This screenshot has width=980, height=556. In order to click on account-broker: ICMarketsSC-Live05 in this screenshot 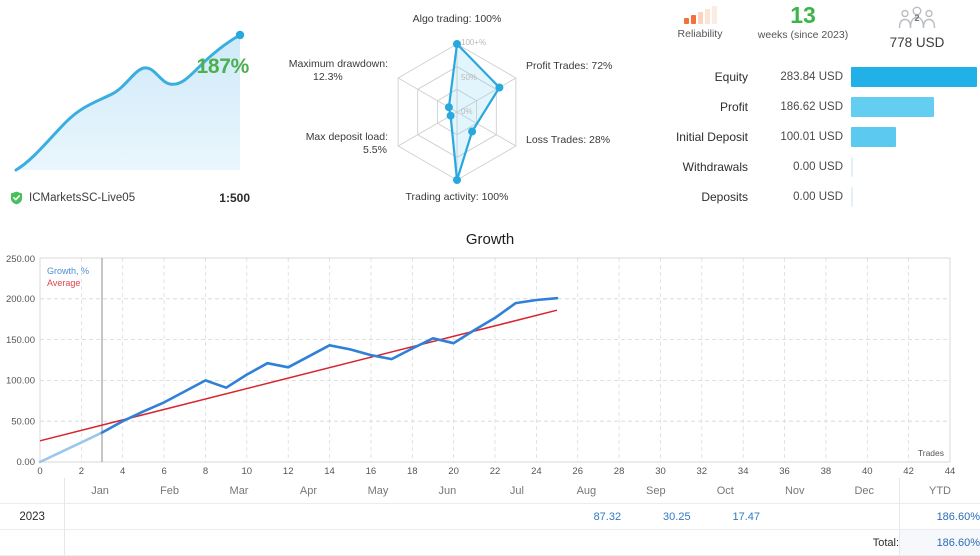, I will do `click(72, 198)`.